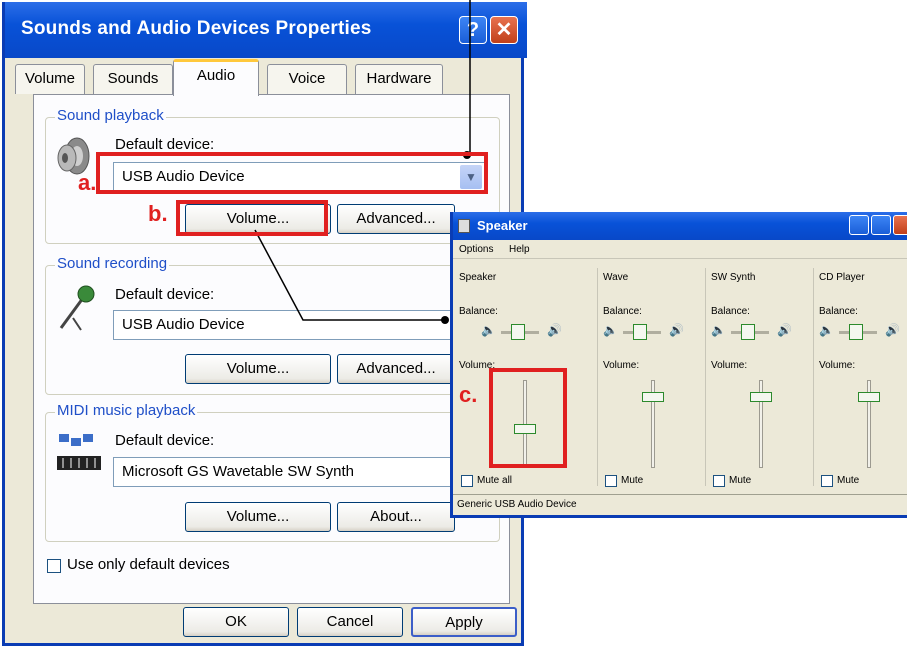 The width and height of the screenshot is (907, 648). What do you see at coordinates (842, 277) in the screenshot?
I see `channel-name: CD Player` at bounding box center [842, 277].